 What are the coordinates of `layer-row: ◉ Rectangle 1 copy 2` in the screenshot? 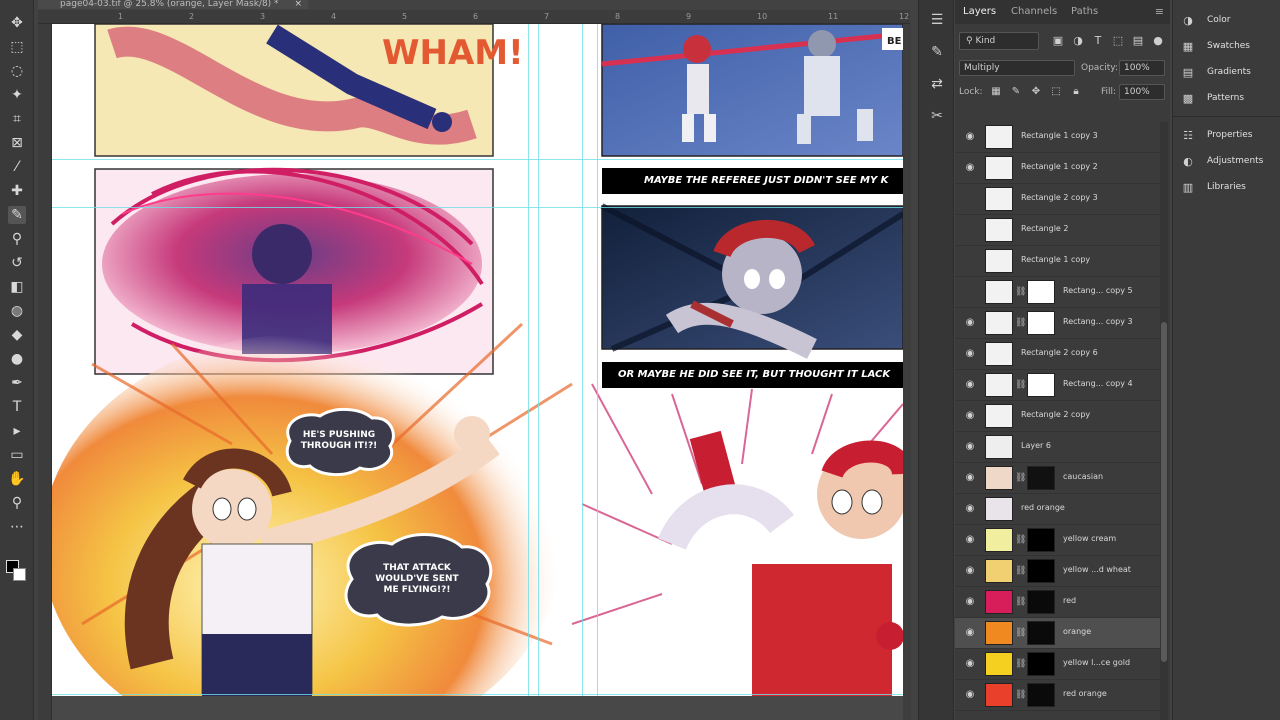 It's located at (1057, 168).